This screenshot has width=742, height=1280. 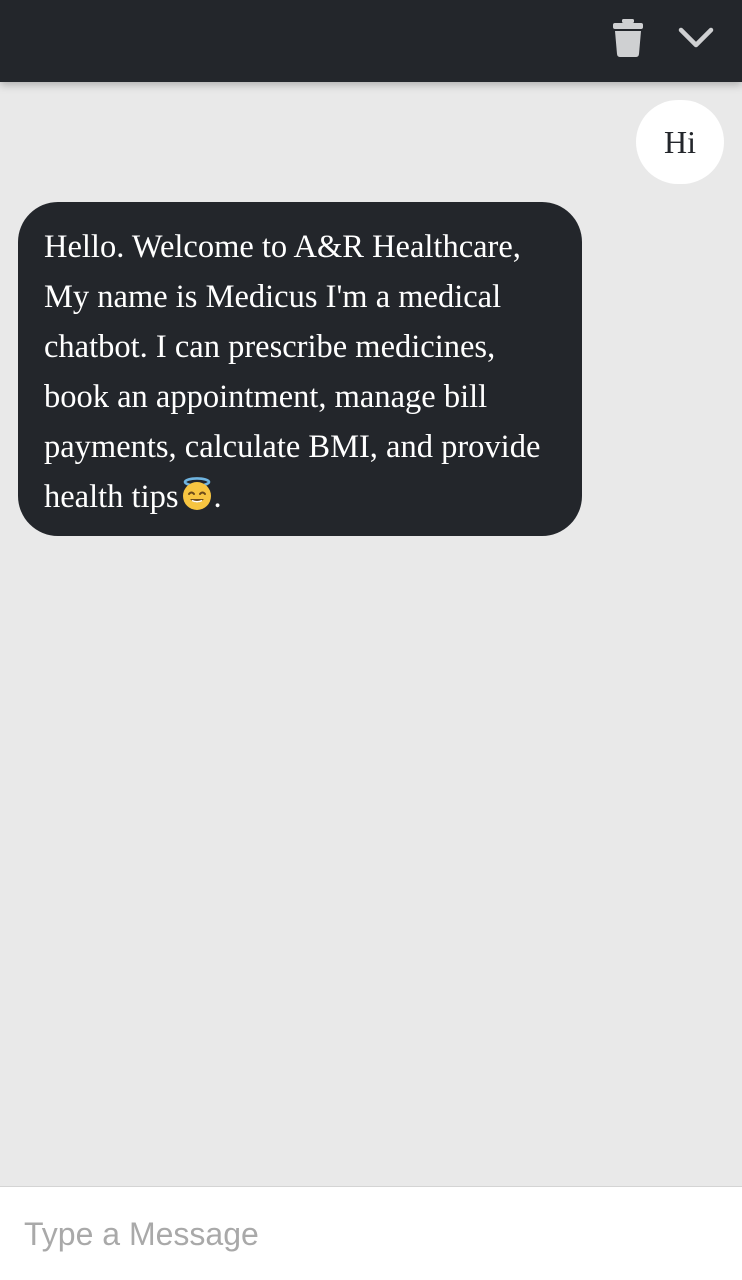 I want to click on trash-icon, so click(x=628, y=38).